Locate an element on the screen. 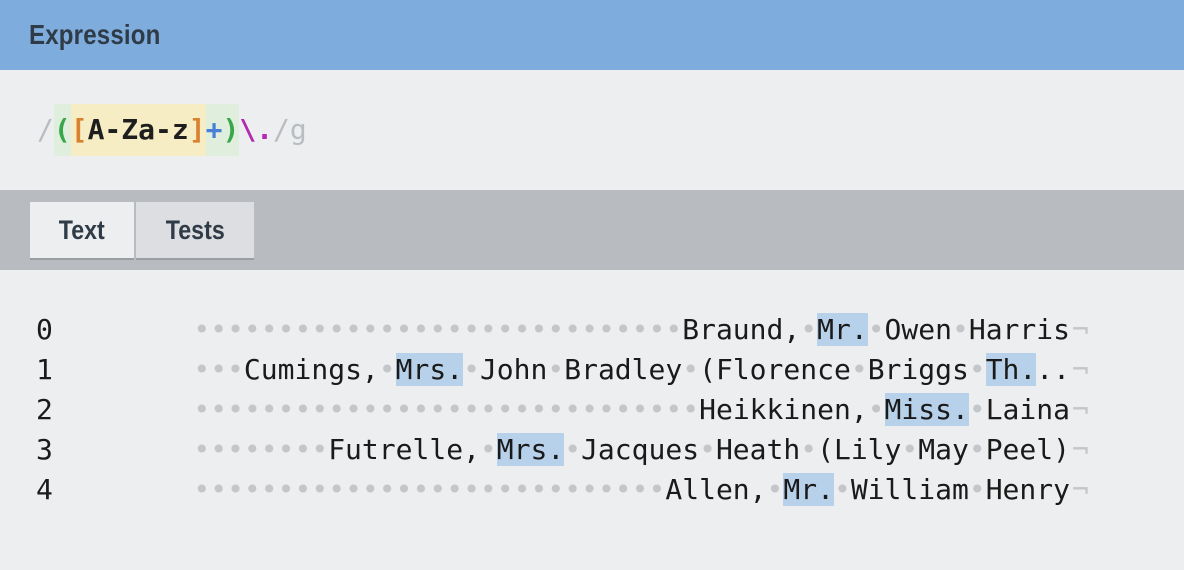  text-token: Braund, is located at coordinates (741, 329).